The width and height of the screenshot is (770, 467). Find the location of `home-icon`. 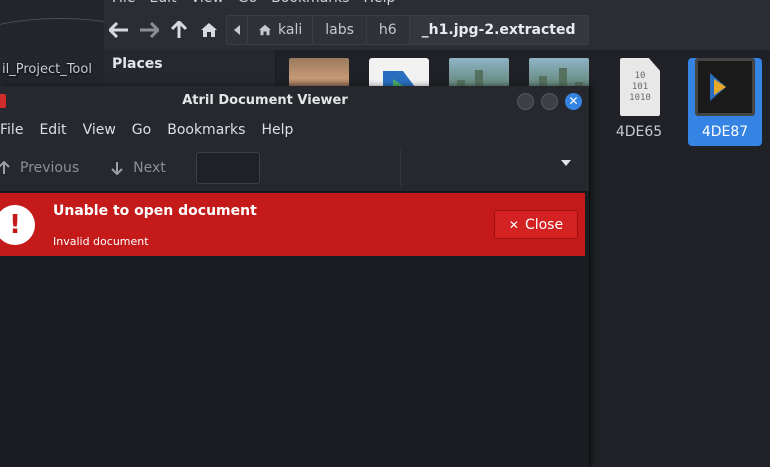

home-icon is located at coordinates (209, 30).